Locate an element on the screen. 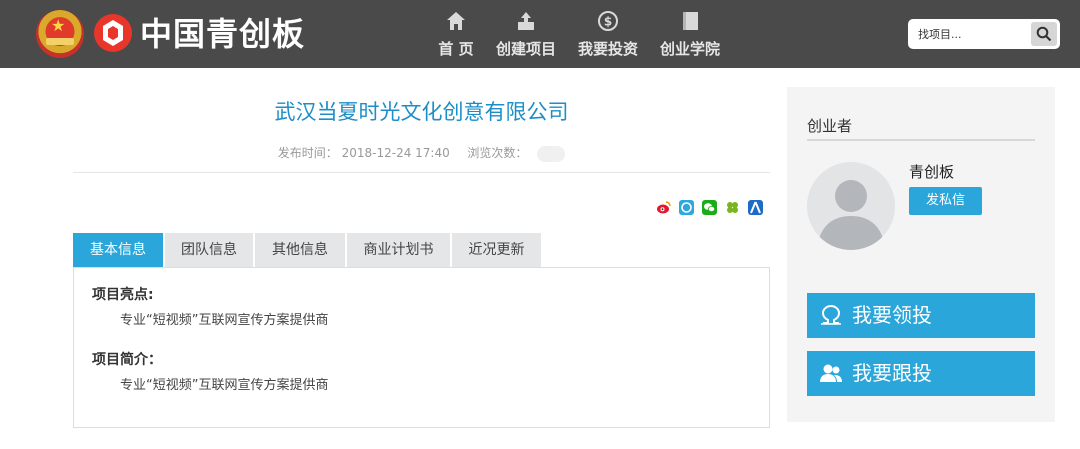 The height and width of the screenshot is (449, 1080). company-title: 武汉当夏时光文化创意有限公司 is located at coordinates (421, 112).